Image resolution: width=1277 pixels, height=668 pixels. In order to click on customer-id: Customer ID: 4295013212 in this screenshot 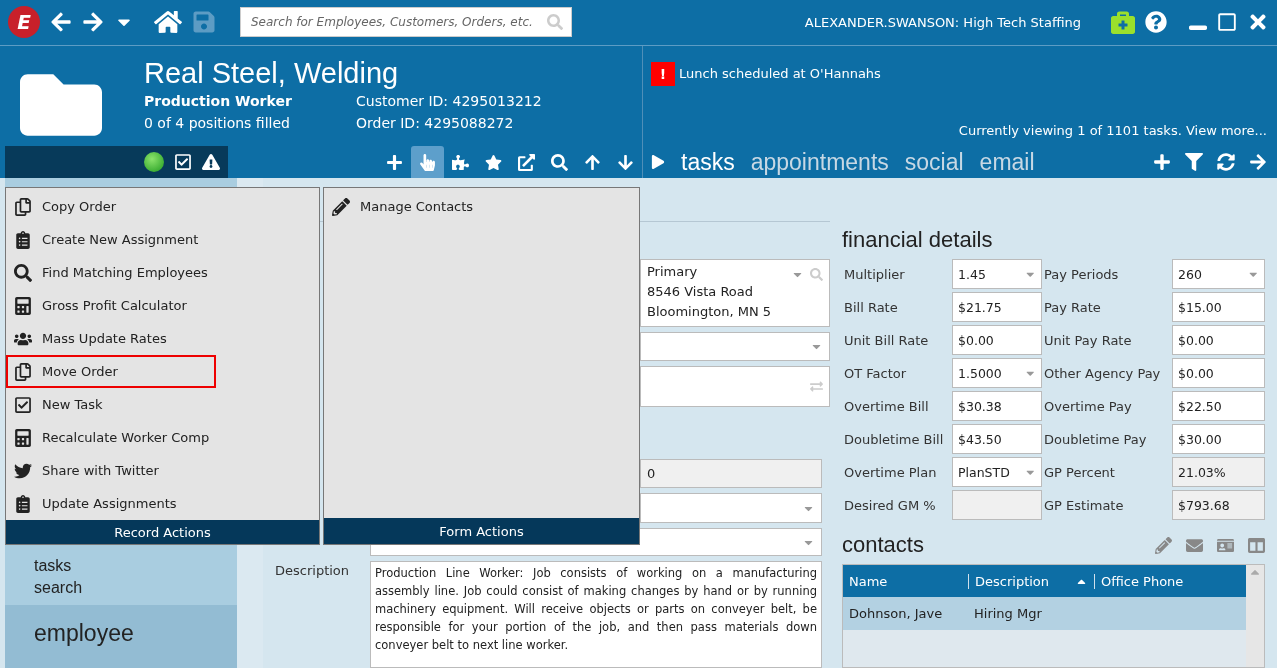, I will do `click(449, 101)`.